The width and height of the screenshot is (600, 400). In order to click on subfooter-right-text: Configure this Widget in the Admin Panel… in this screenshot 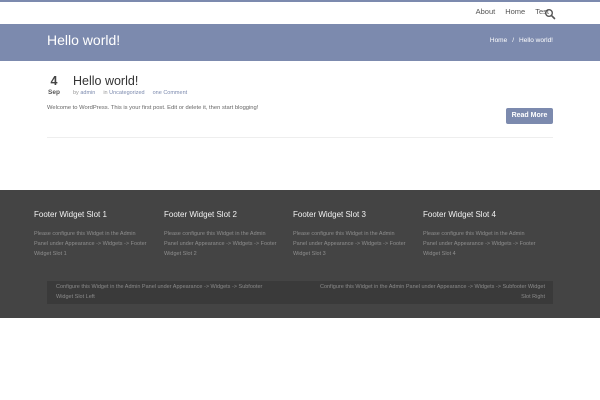, I will do `click(432, 292)`.